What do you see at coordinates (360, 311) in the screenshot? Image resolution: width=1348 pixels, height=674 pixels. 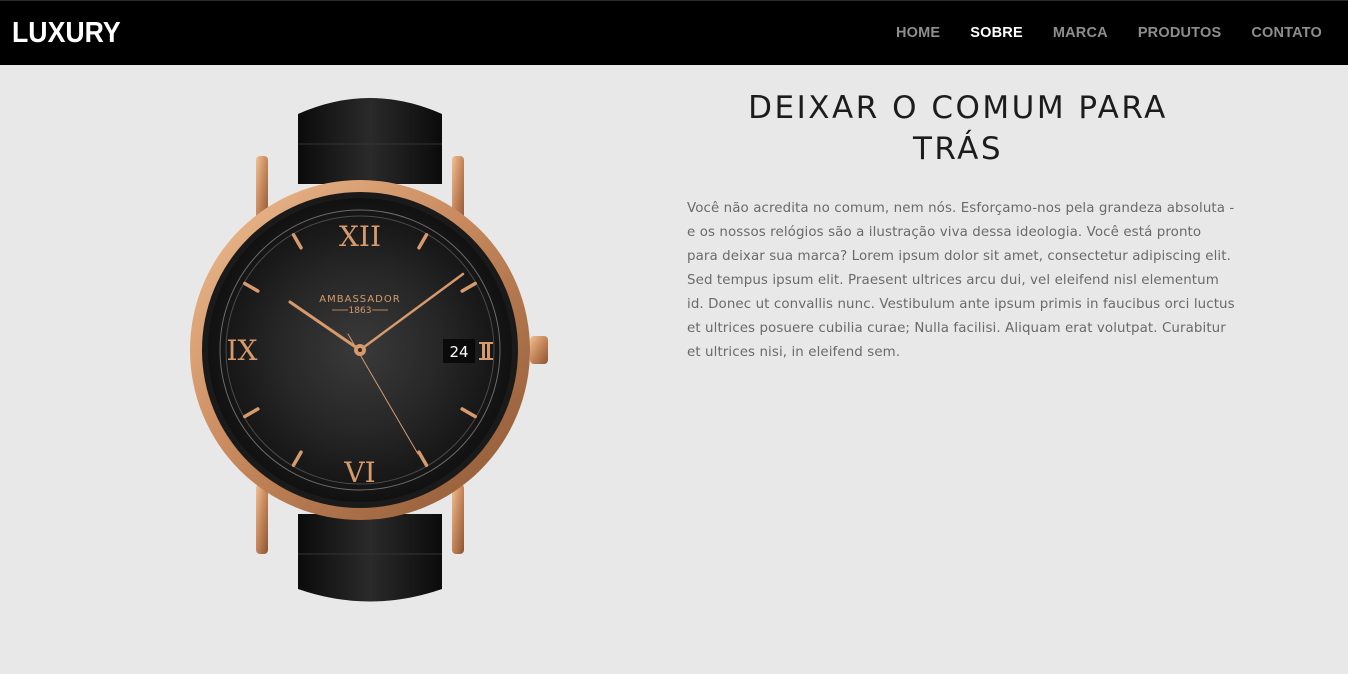 I see `watch-year: 1863` at bounding box center [360, 311].